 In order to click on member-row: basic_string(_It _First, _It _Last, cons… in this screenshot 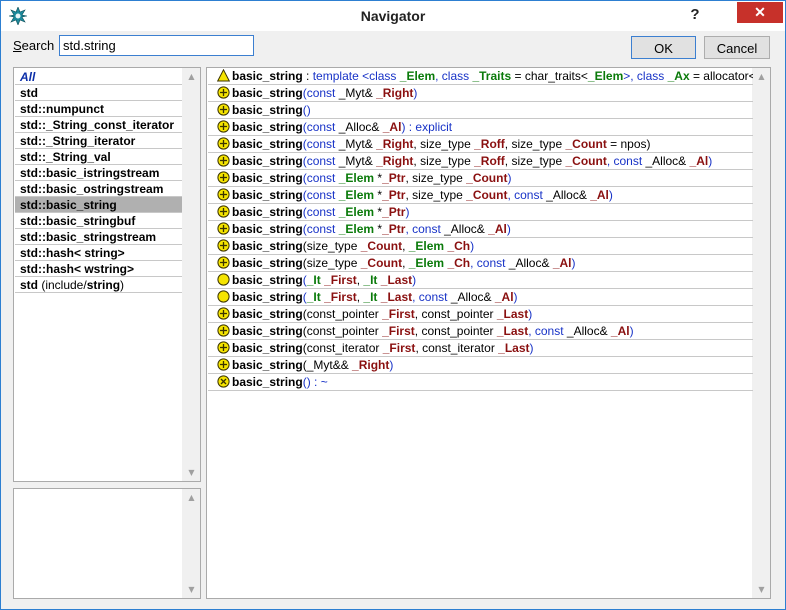, I will do `click(480, 297)`.